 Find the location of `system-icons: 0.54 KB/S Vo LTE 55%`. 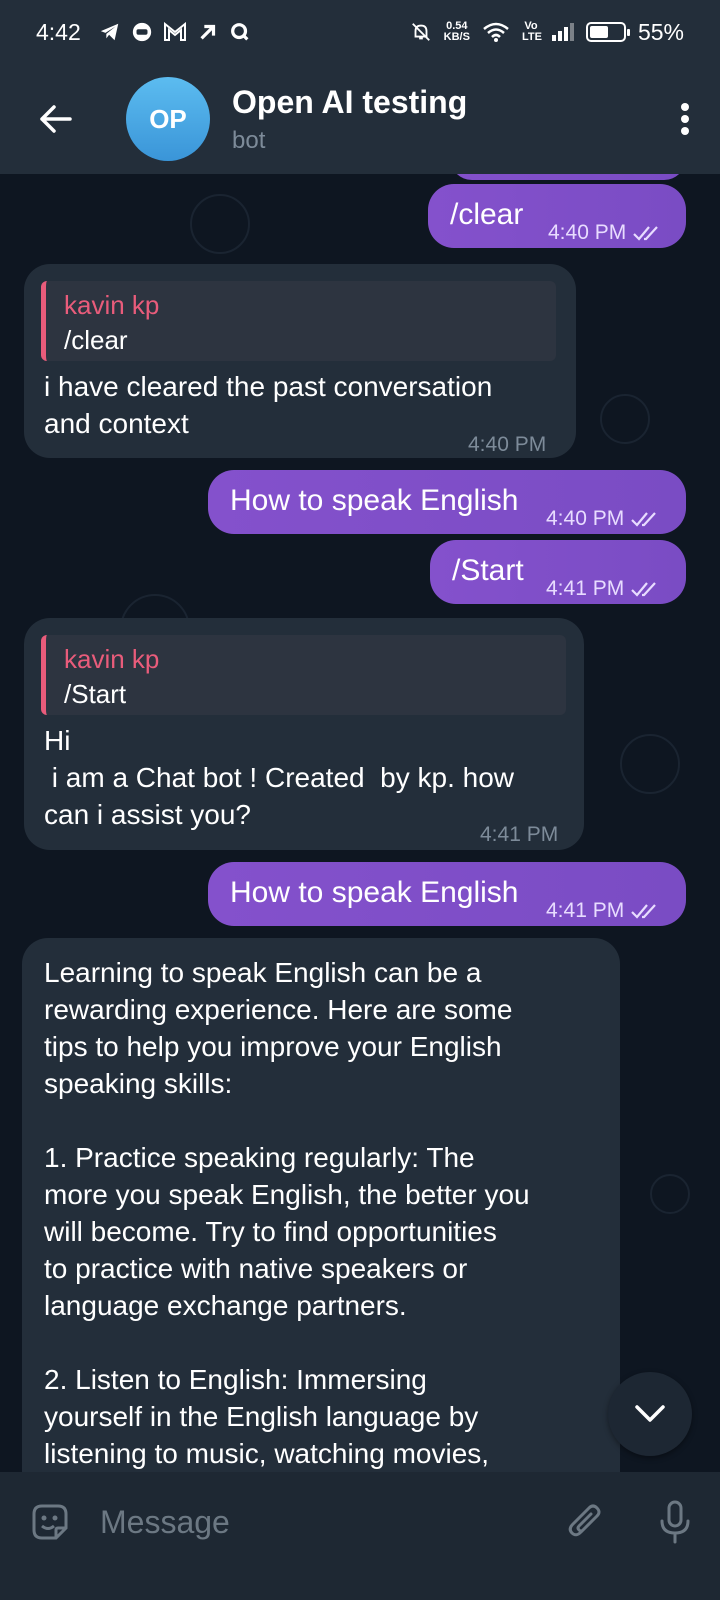

system-icons: 0.54 KB/S Vo LTE 55% is located at coordinates (547, 32).